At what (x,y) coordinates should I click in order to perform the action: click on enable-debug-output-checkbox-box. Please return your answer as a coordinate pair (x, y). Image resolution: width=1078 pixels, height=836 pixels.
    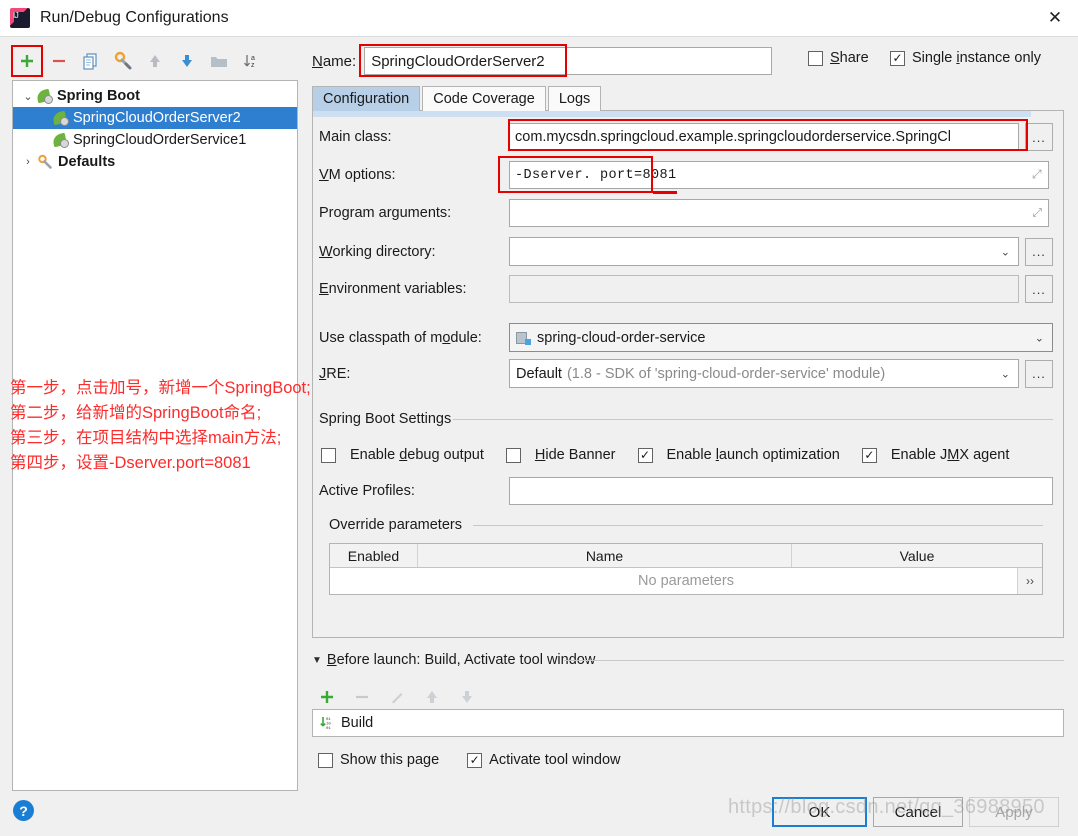
    Looking at the image, I should click on (328, 455).